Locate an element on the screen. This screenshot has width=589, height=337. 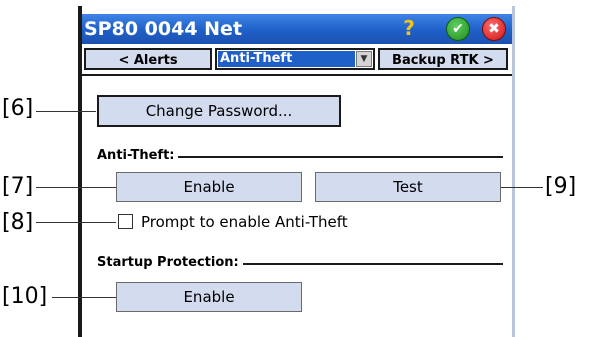
callout-8-leader is located at coordinates (76, 222).